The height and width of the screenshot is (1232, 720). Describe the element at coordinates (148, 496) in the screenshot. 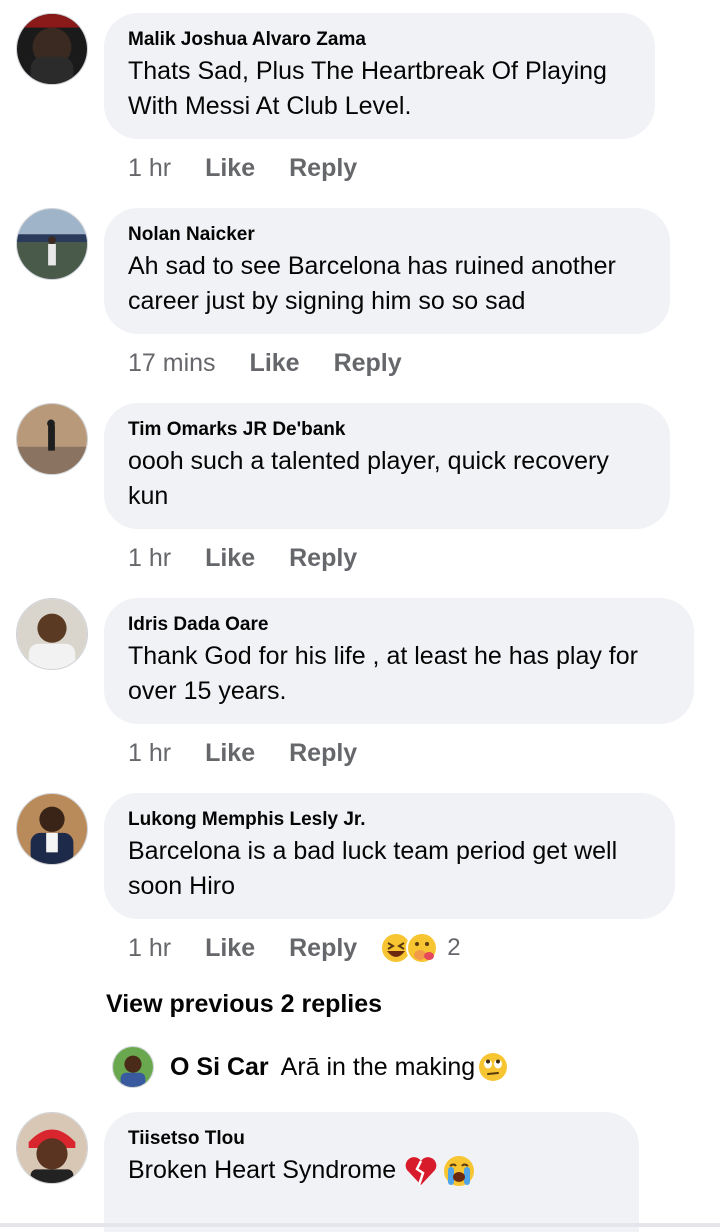

I see `comment-text-line: kun` at that location.